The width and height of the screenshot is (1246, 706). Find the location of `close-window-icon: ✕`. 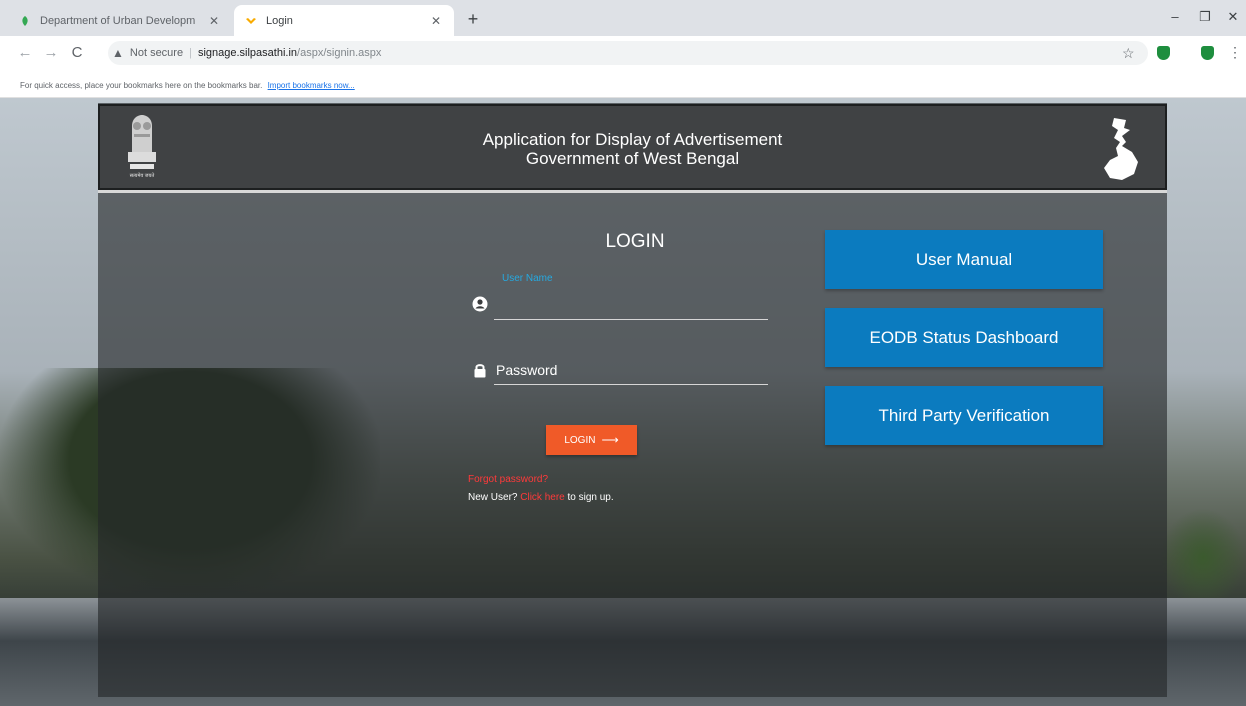

close-window-icon: ✕ is located at coordinates (1232, 17).